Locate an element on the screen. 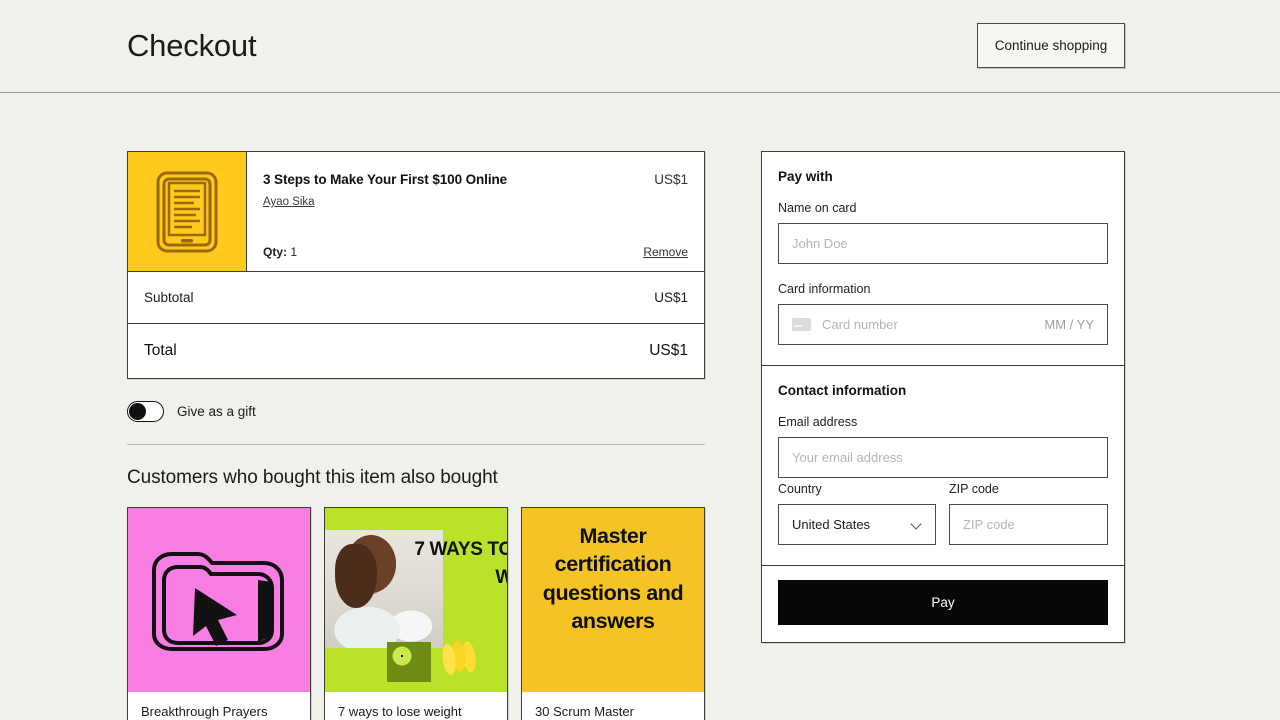 This screenshot has height=720, width=1280. credit-card-icon is located at coordinates (801, 324).